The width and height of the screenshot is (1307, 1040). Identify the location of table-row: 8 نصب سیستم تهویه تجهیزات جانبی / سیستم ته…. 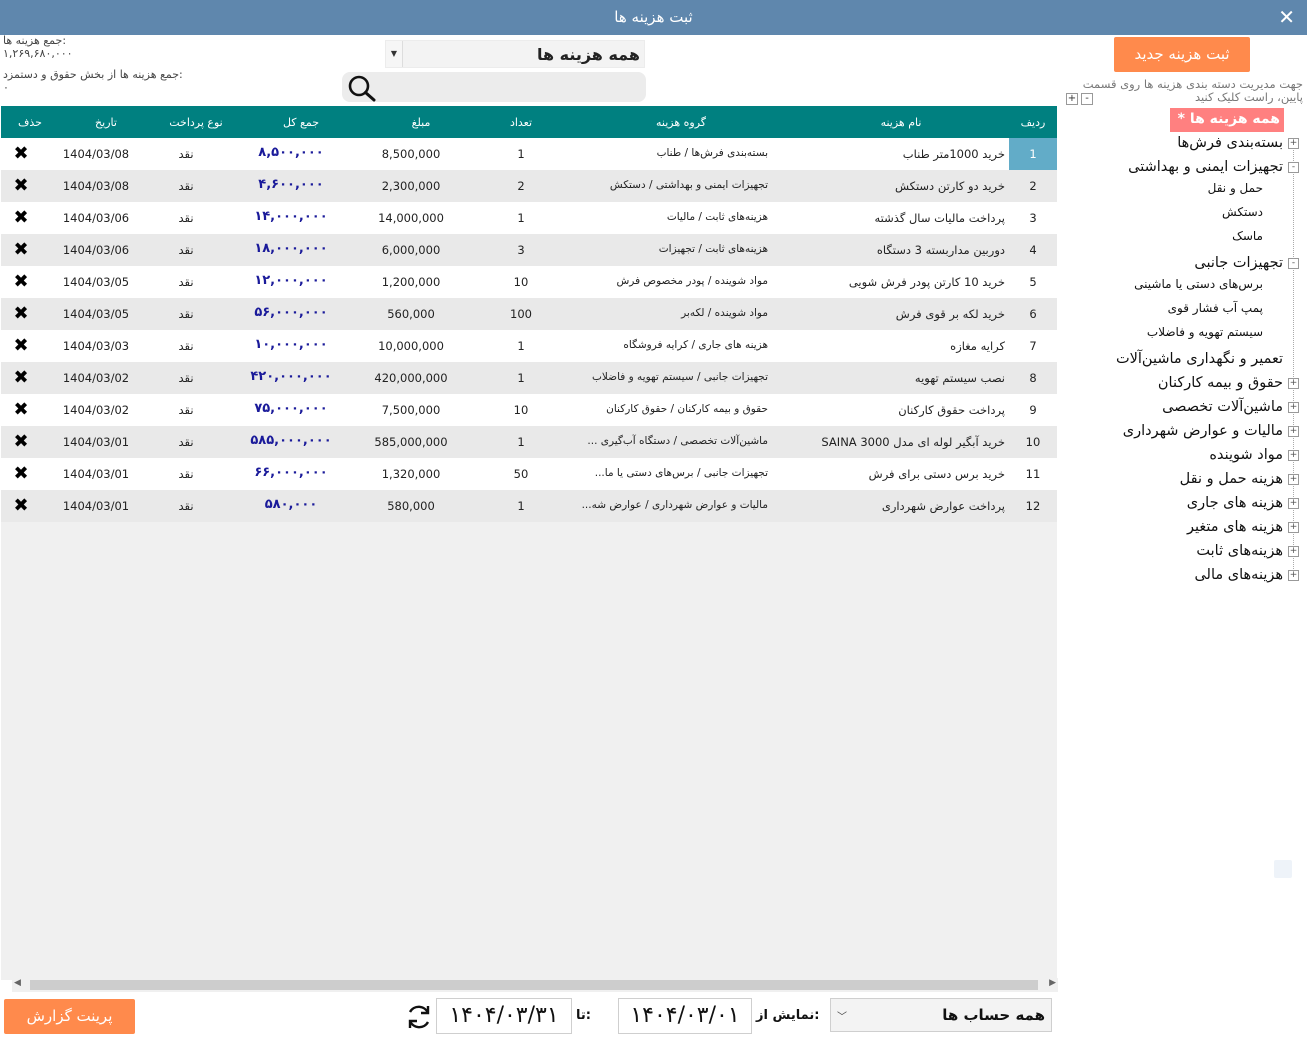
(529, 378).